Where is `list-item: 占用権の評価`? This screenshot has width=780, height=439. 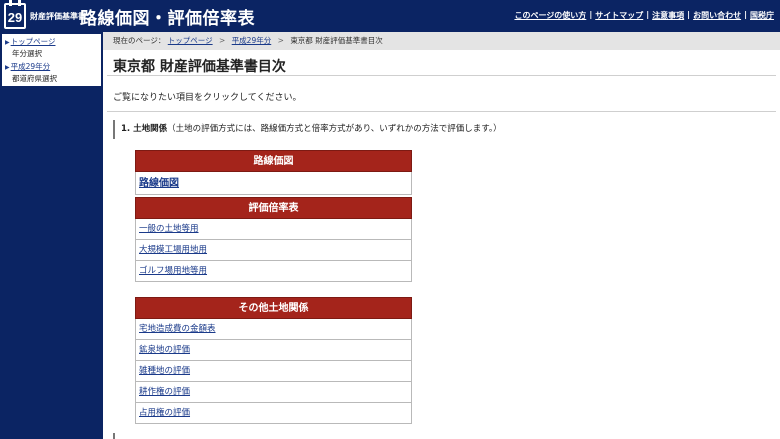
list-item: 占用権の評価 is located at coordinates (273, 413).